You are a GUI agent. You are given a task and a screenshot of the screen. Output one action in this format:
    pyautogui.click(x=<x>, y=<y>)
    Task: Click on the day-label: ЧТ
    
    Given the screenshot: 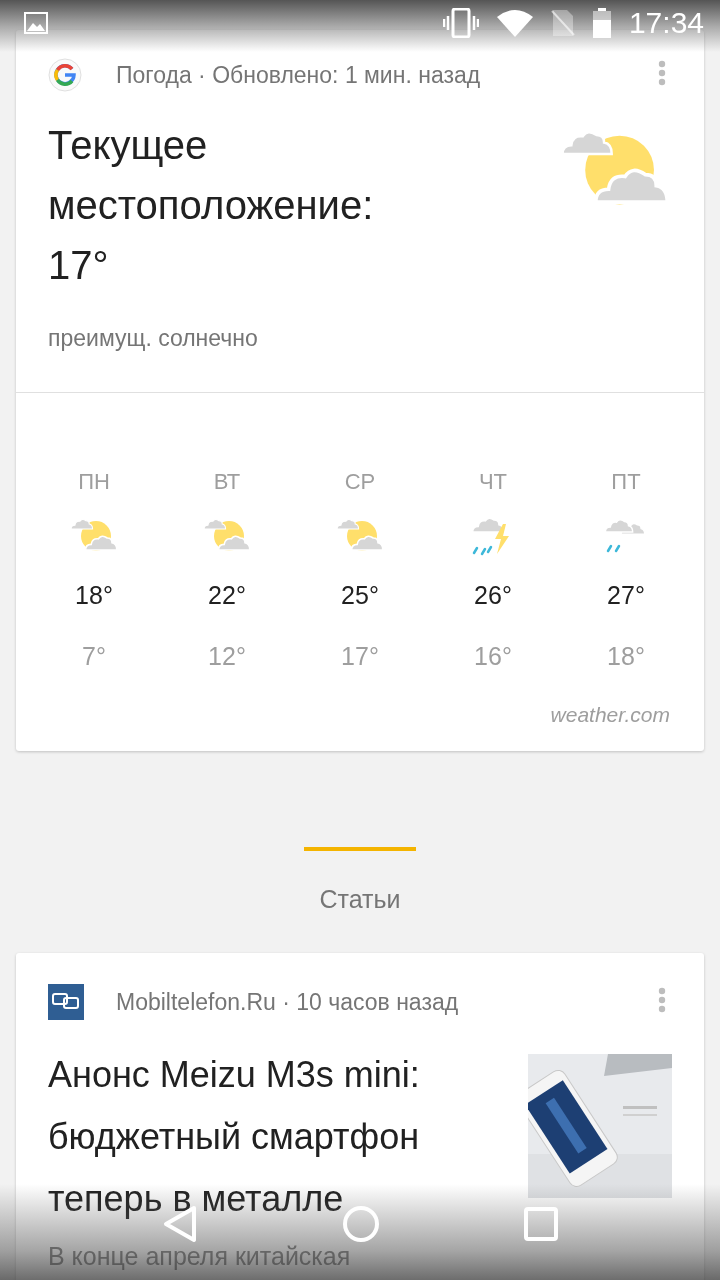 What is the action you would take?
    pyautogui.click(x=493, y=482)
    